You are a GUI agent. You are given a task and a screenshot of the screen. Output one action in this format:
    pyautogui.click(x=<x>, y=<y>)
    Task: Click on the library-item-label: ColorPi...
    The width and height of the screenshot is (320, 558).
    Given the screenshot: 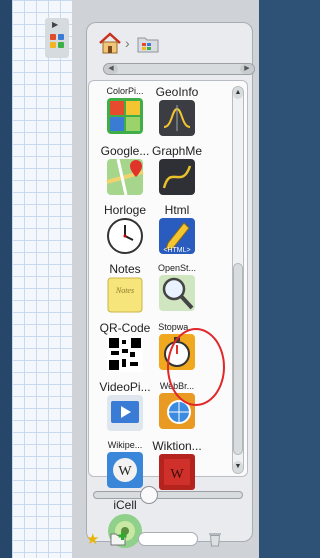 What is the action you would take?
    pyautogui.click(x=125, y=91)
    